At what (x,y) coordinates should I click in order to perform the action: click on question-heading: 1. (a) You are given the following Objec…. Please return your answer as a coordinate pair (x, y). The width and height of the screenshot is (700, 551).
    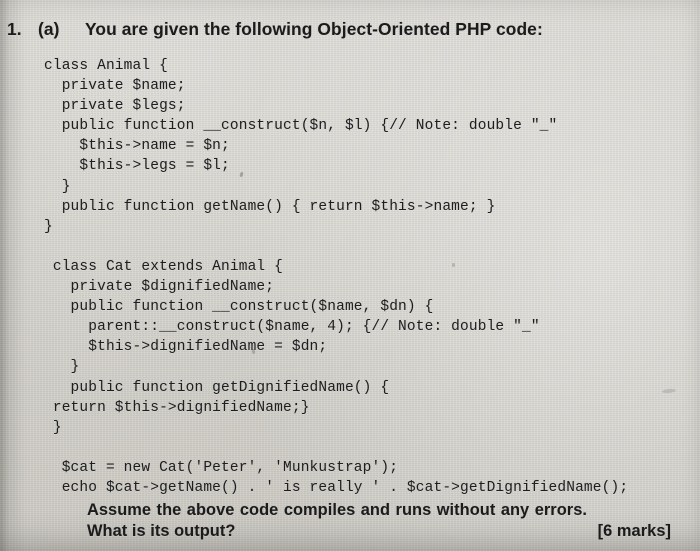
    Looking at the image, I should click on (350, 29).